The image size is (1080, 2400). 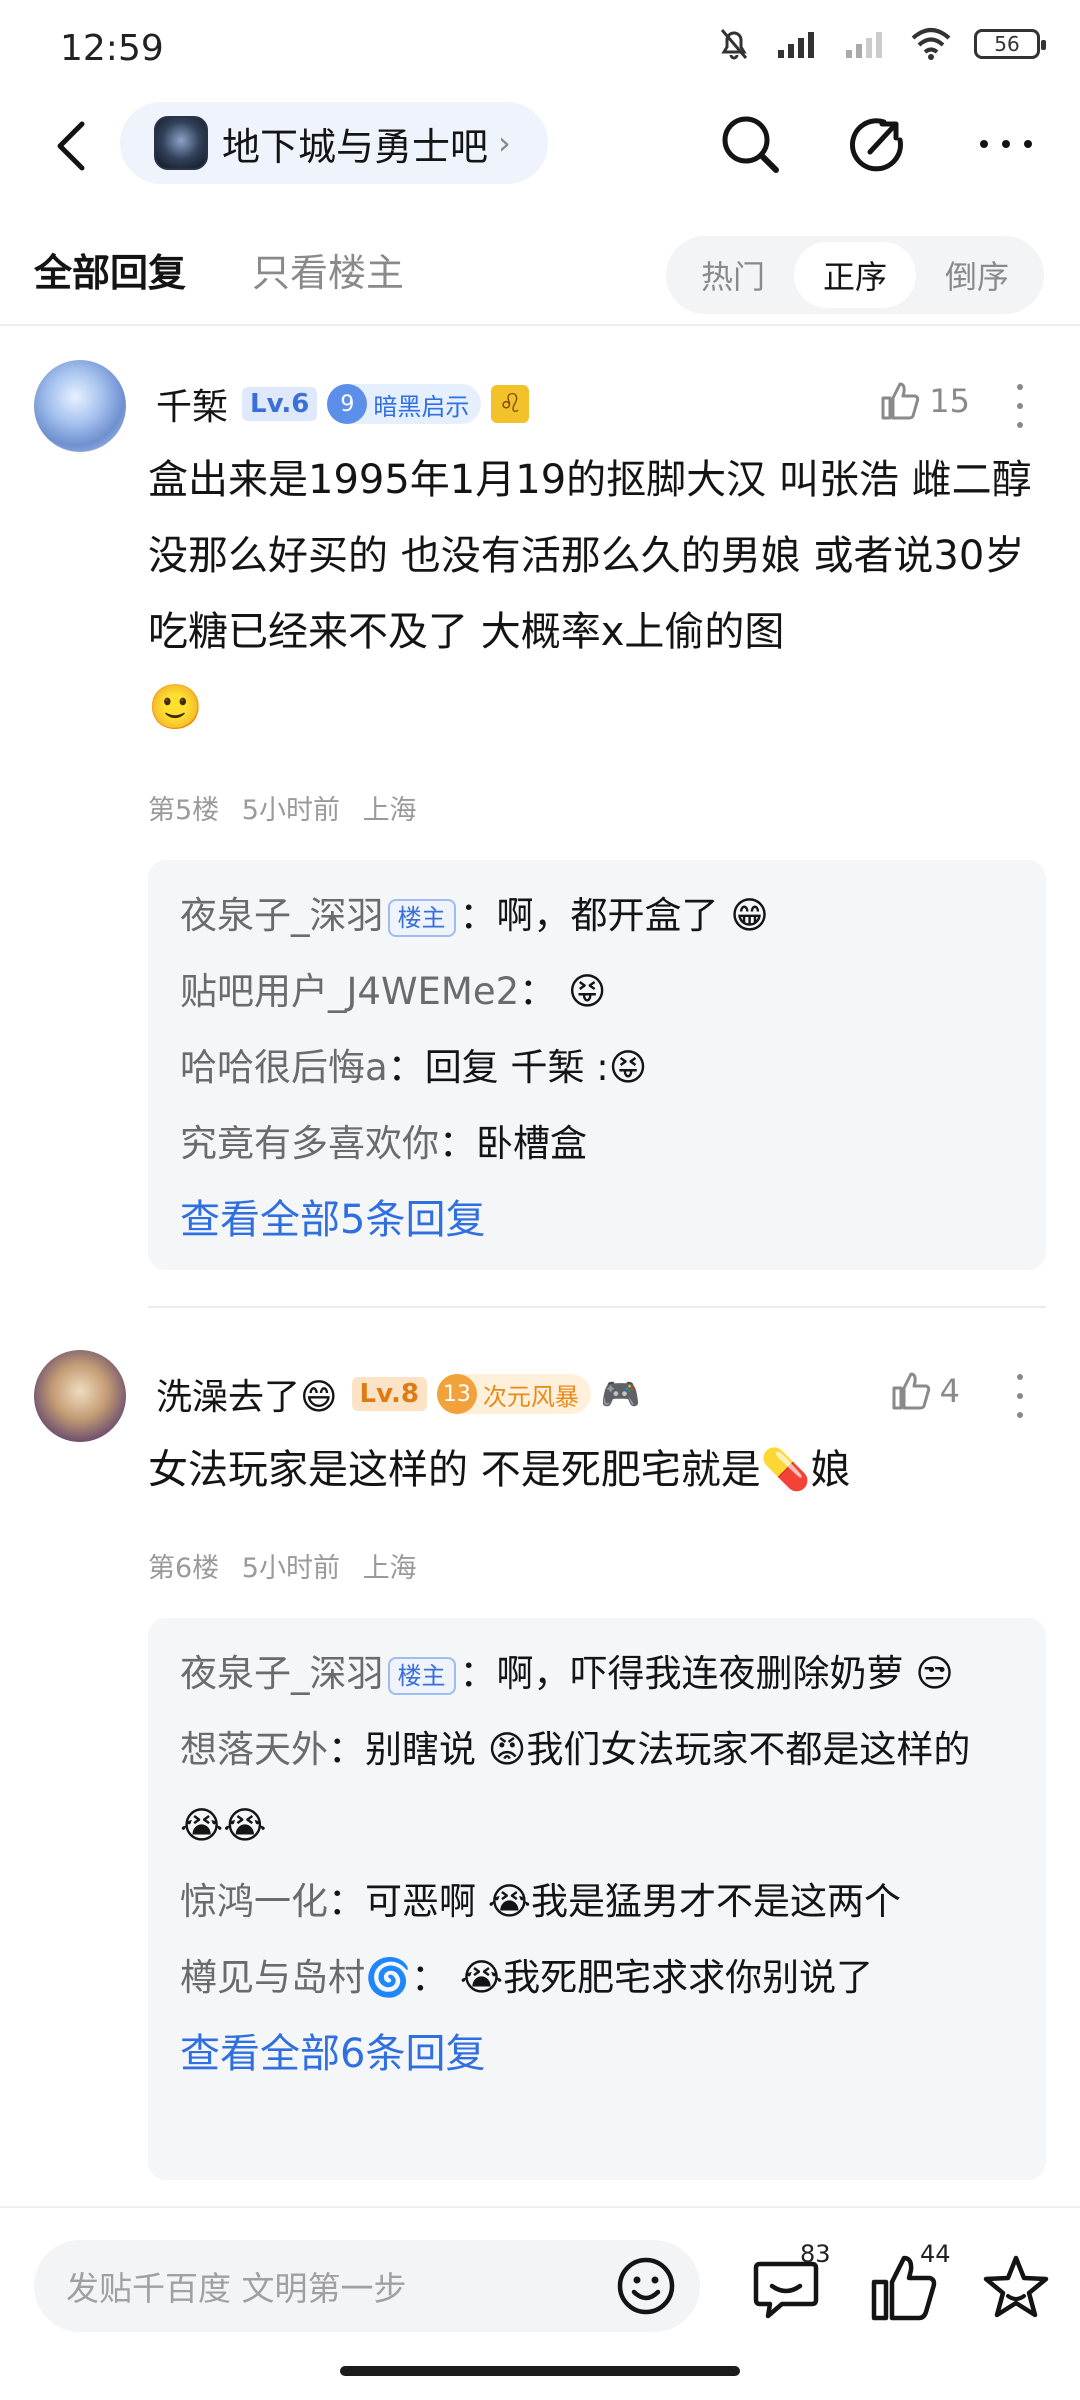 What do you see at coordinates (421, 406) in the screenshot?
I see `title-text: 暗黑启示` at bounding box center [421, 406].